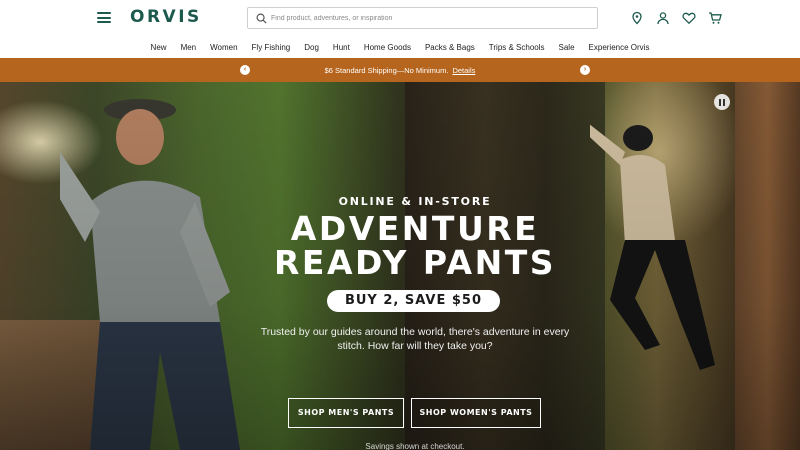 The width and height of the screenshot is (800, 450). I want to click on search-bar, so click(422, 18).